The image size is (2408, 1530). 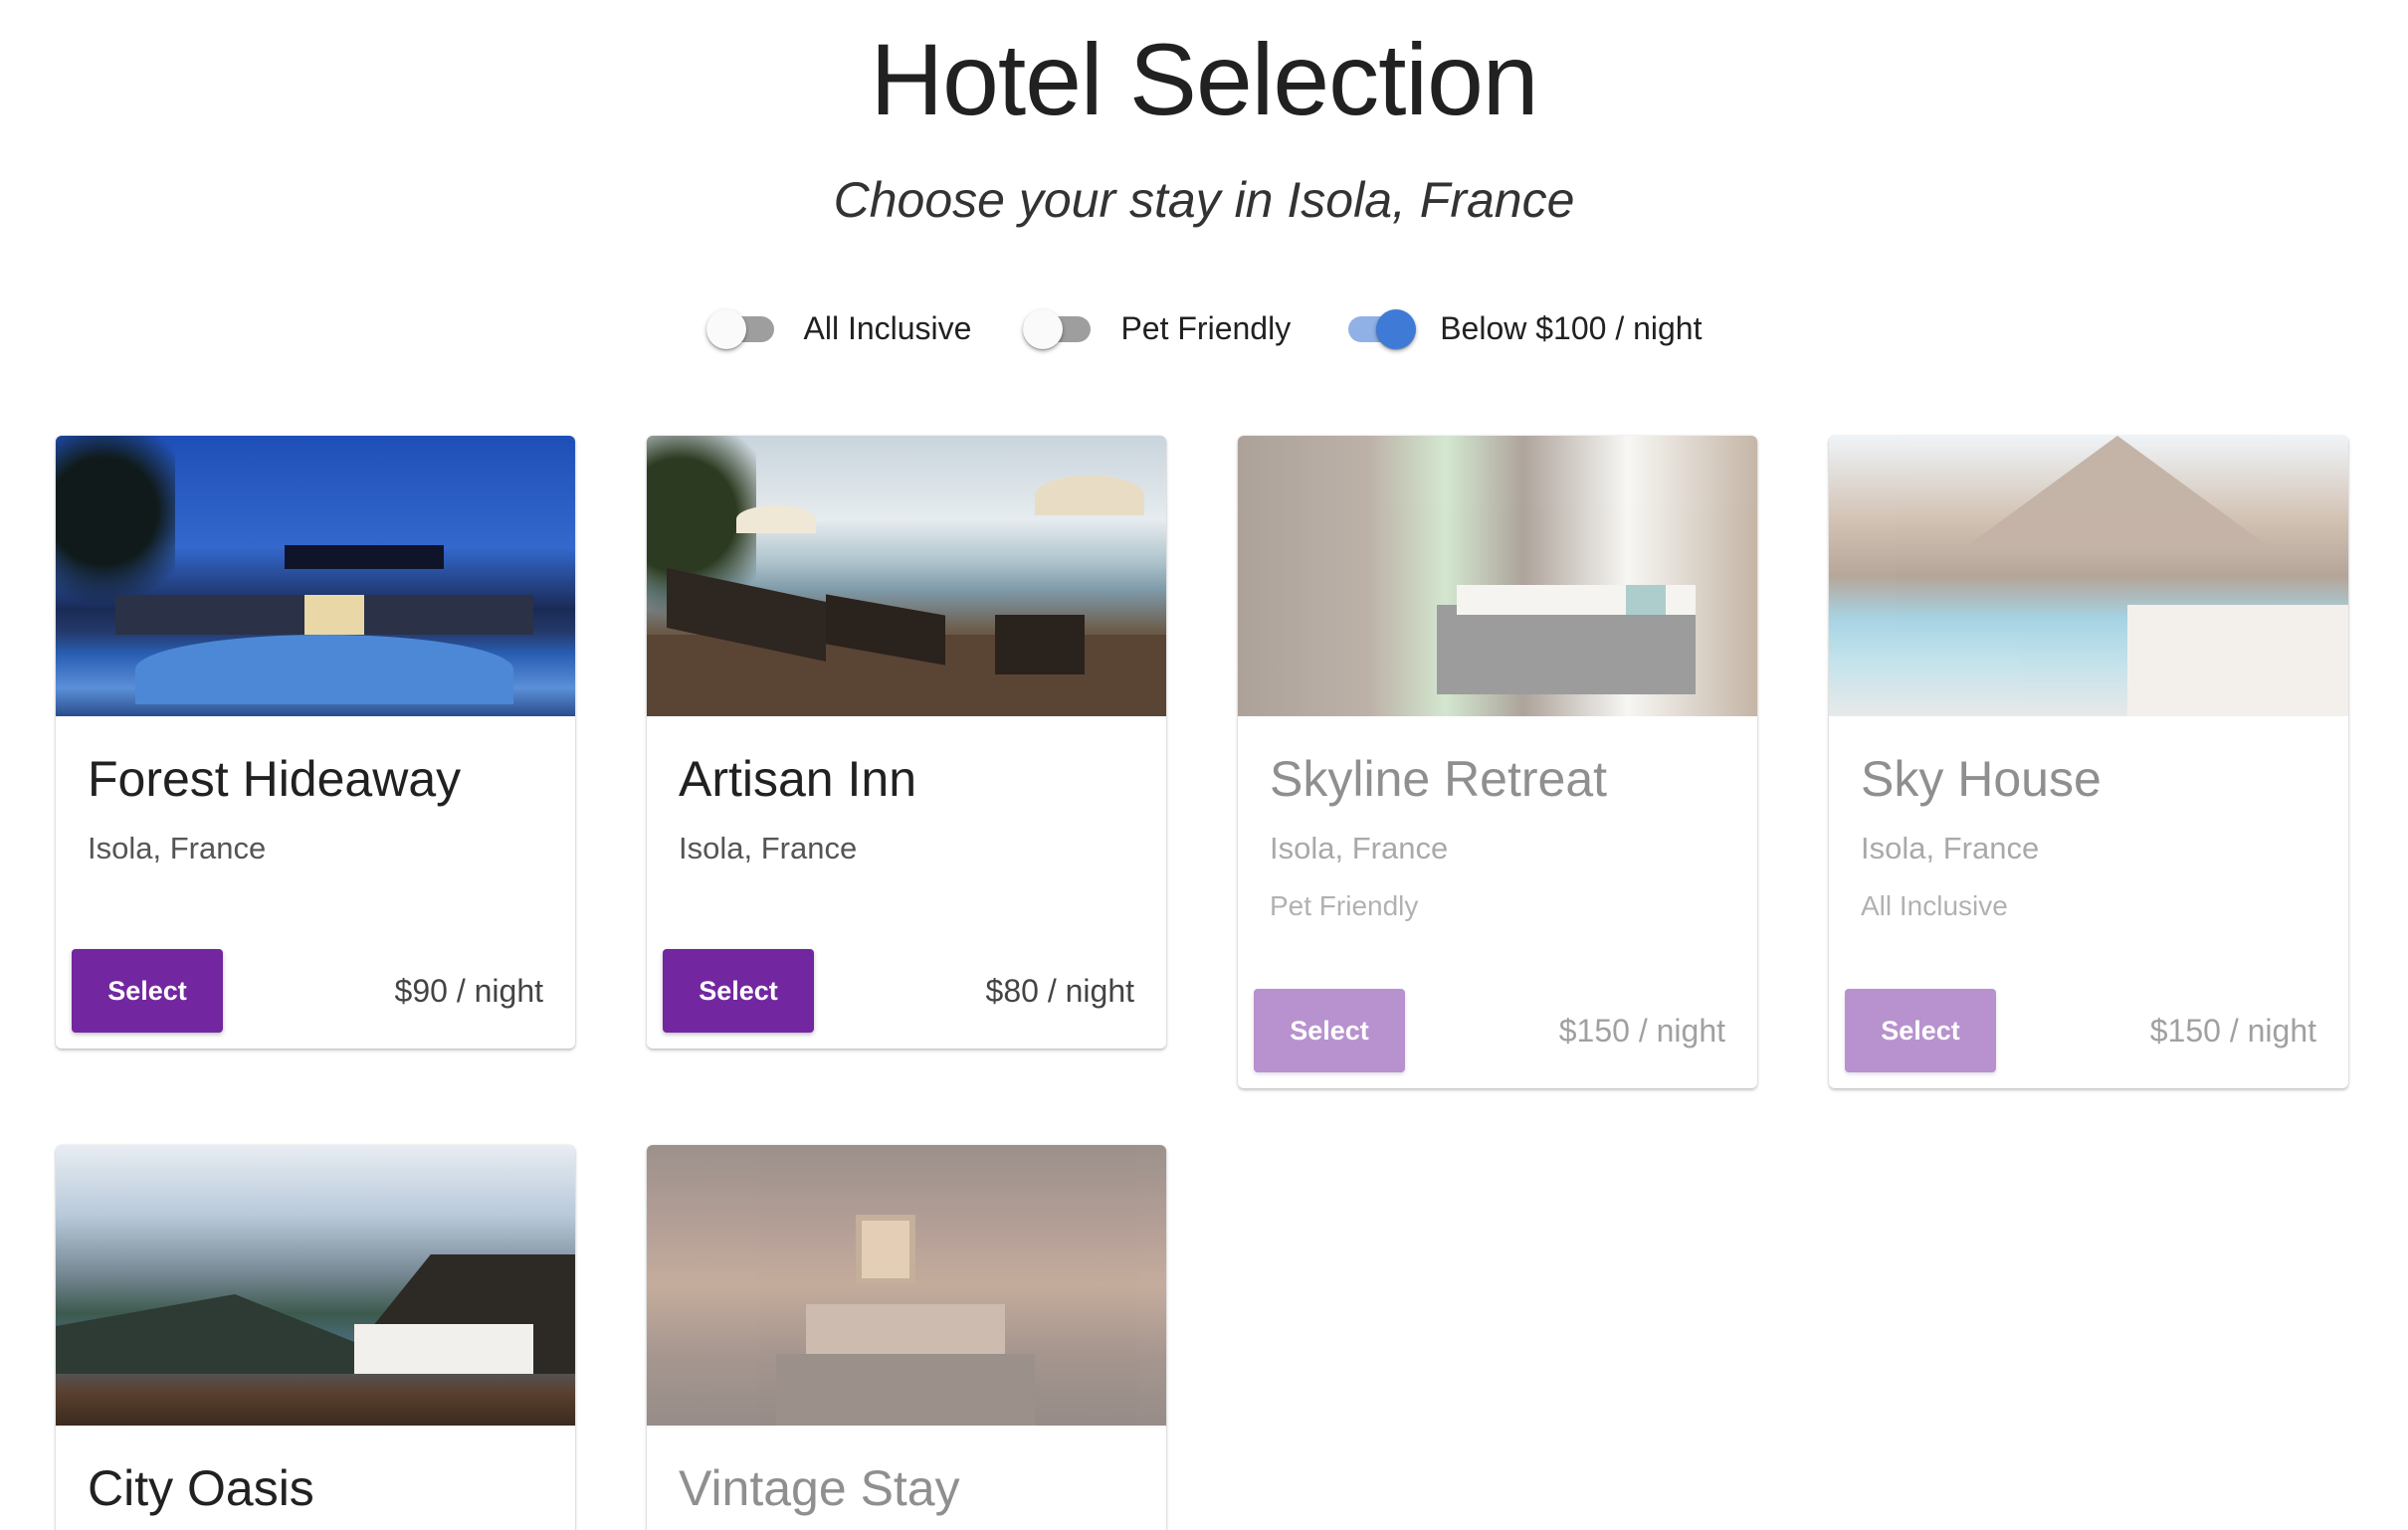 What do you see at coordinates (1981, 779) in the screenshot?
I see `hotel-name: Sky House` at bounding box center [1981, 779].